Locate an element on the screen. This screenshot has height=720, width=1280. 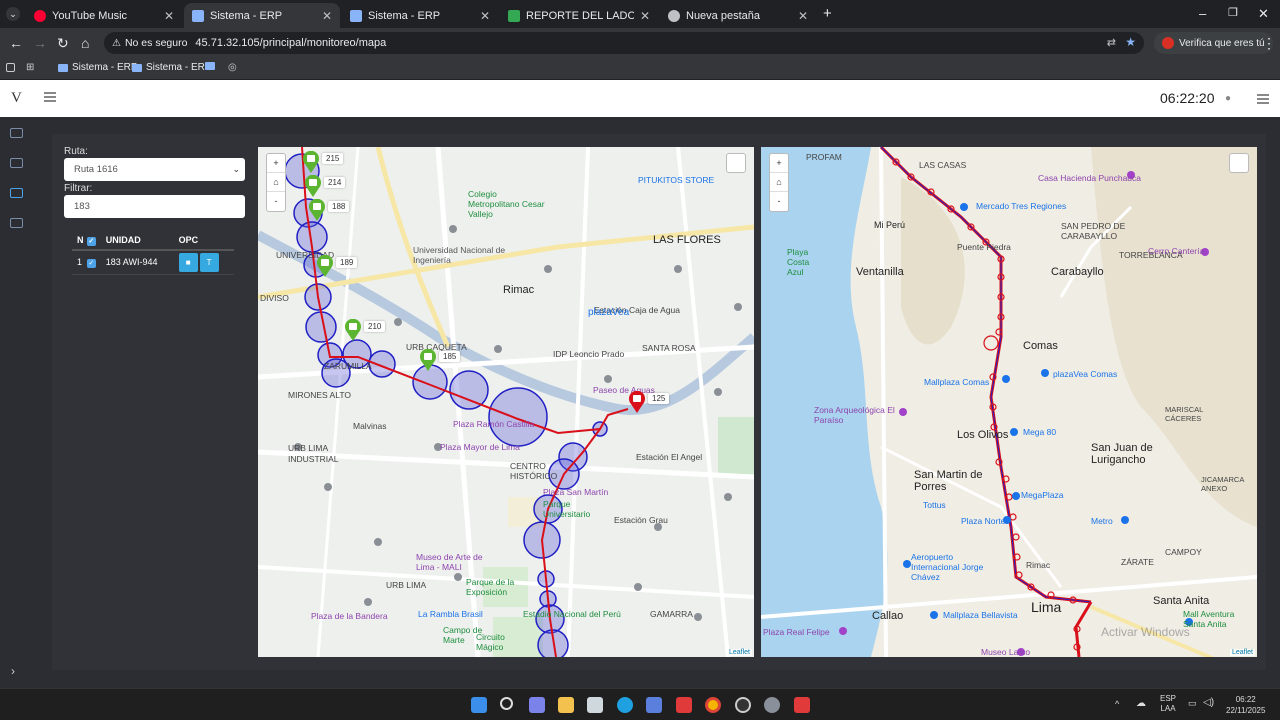
filter-input is located at coordinates (154, 206).